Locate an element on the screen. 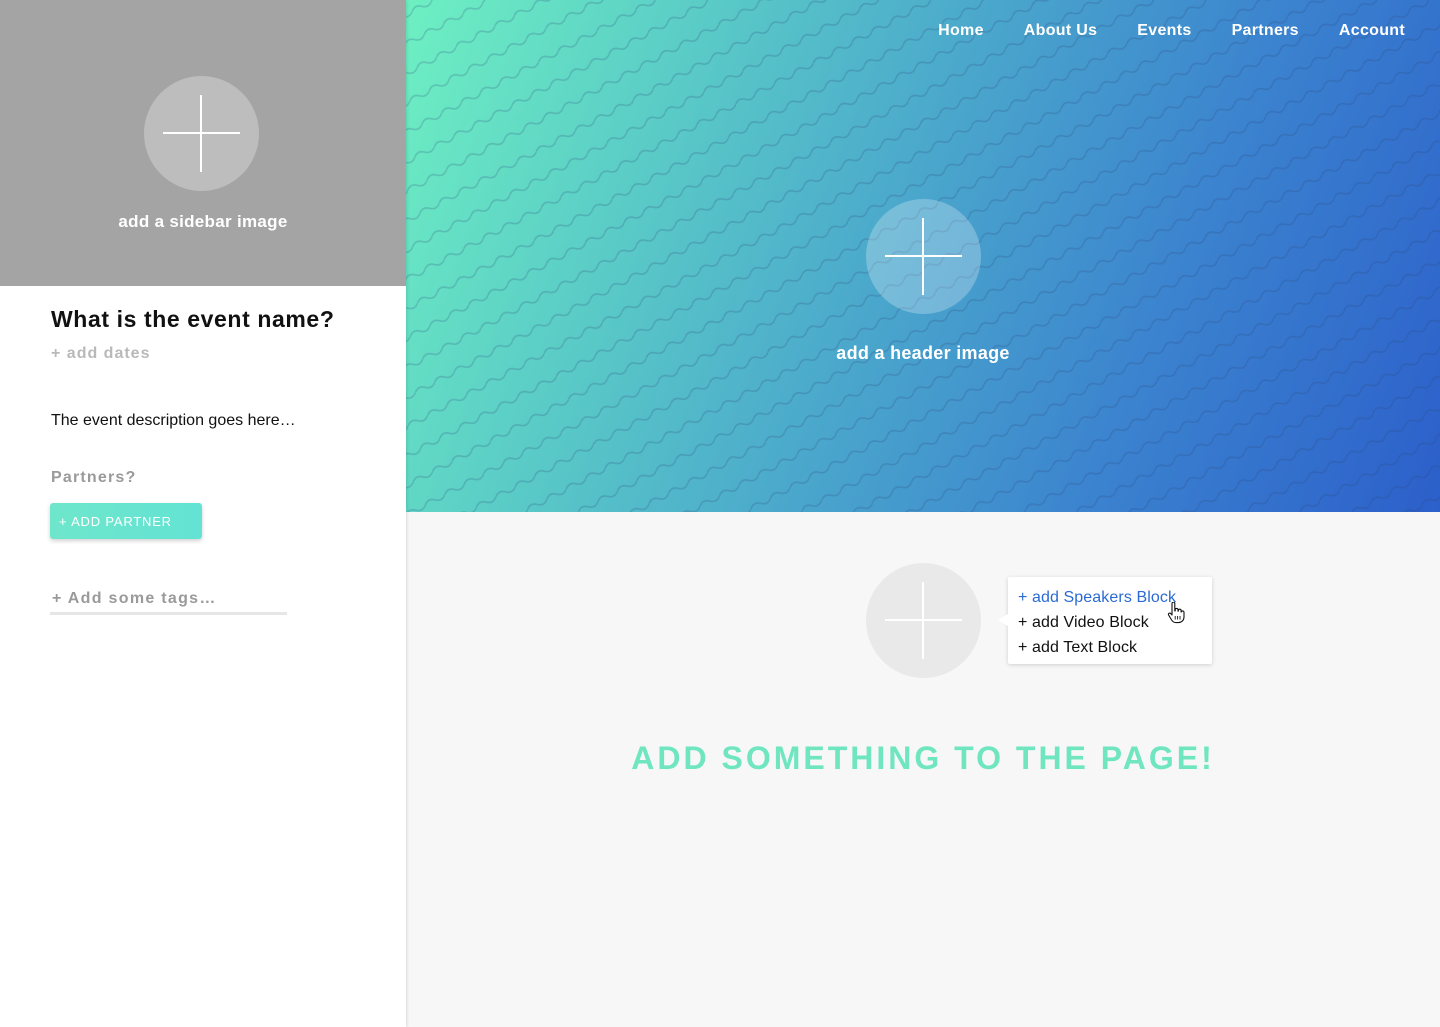 The image size is (1440, 1027). sidebar-image-caption: add a sidebar image is located at coordinates (203, 222).